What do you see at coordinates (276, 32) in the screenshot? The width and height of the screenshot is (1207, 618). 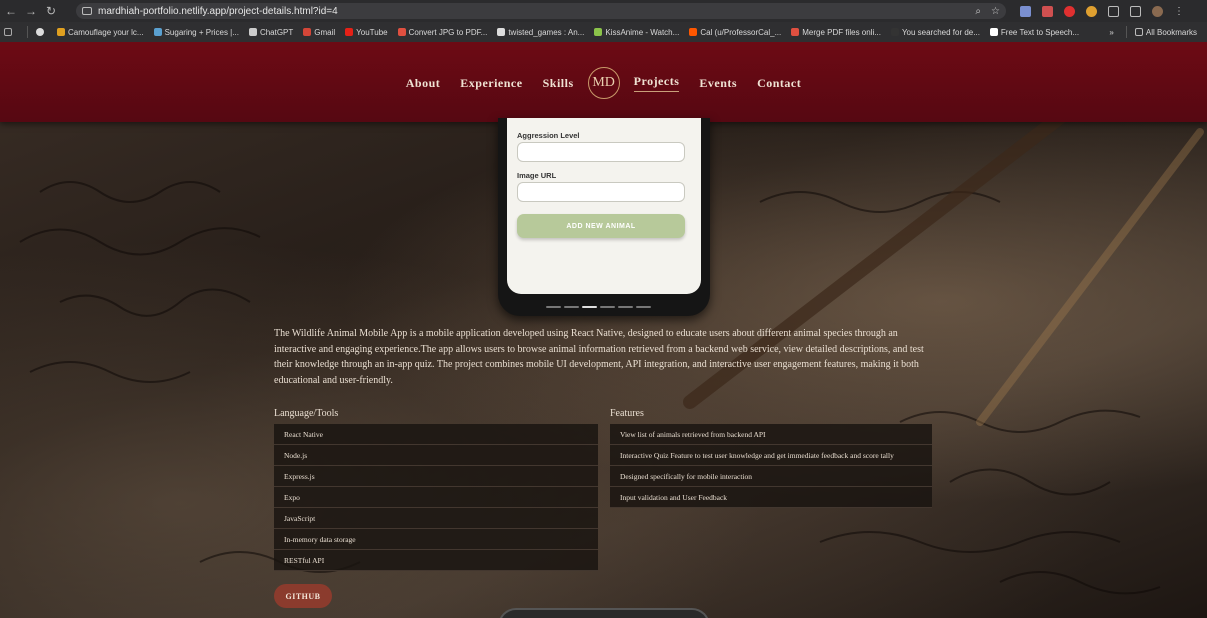 I see `bookmark-label: ChatGPT` at bounding box center [276, 32].